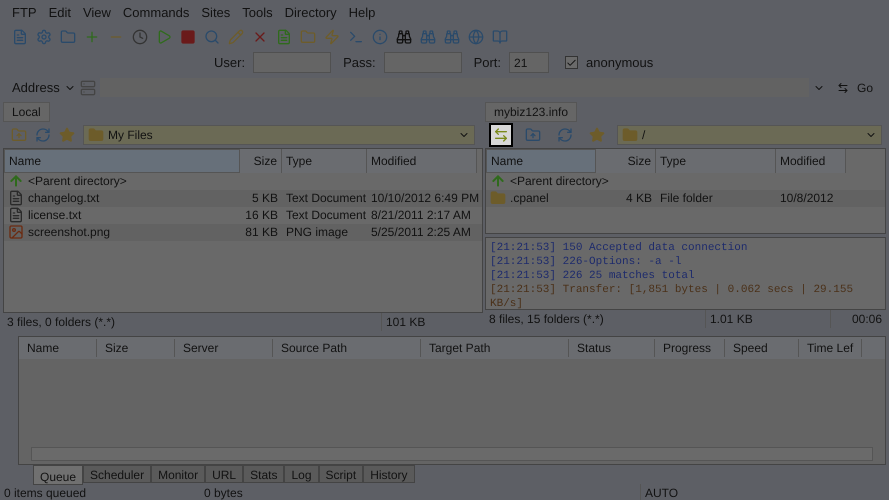  I want to click on menu-item: Sites, so click(215, 12).